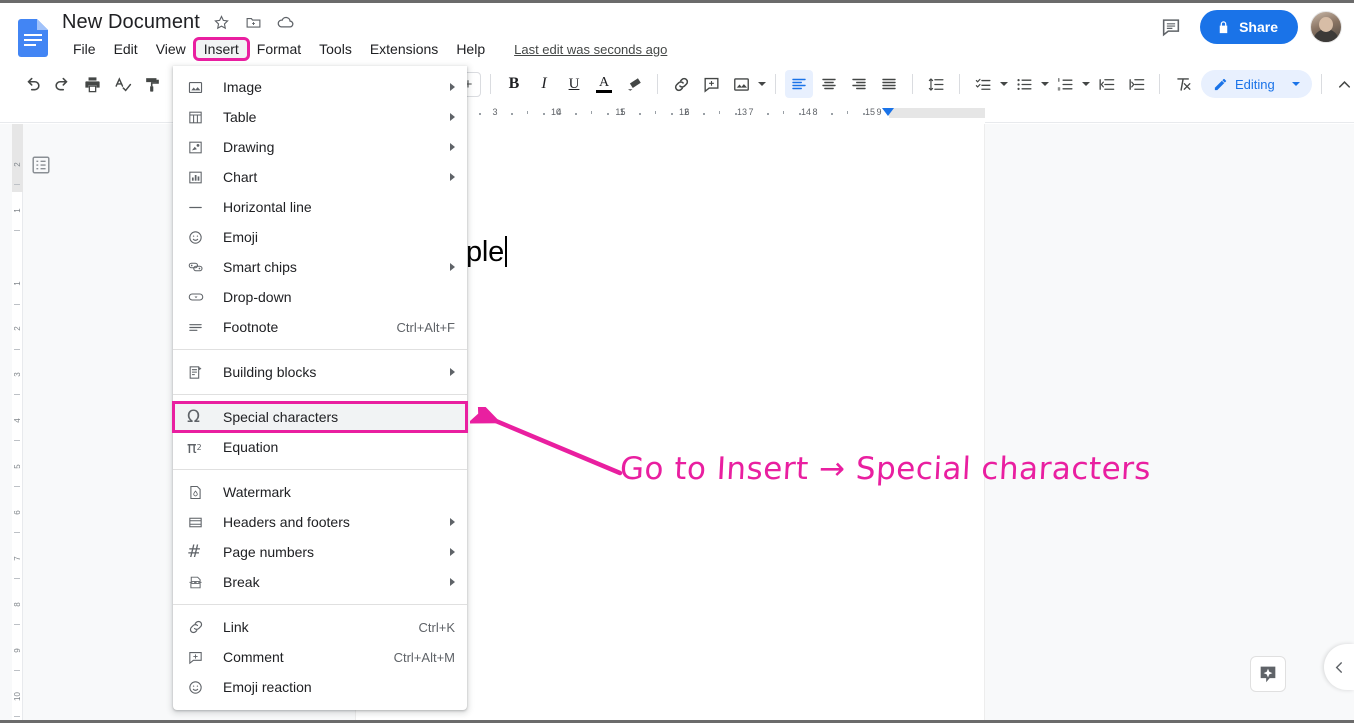 The height and width of the screenshot is (723, 1354). What do you see at coordinates (286, 522) in the screenshot?
I see `menu-item-label: Headers and footers` at bounding box center [286, 522].